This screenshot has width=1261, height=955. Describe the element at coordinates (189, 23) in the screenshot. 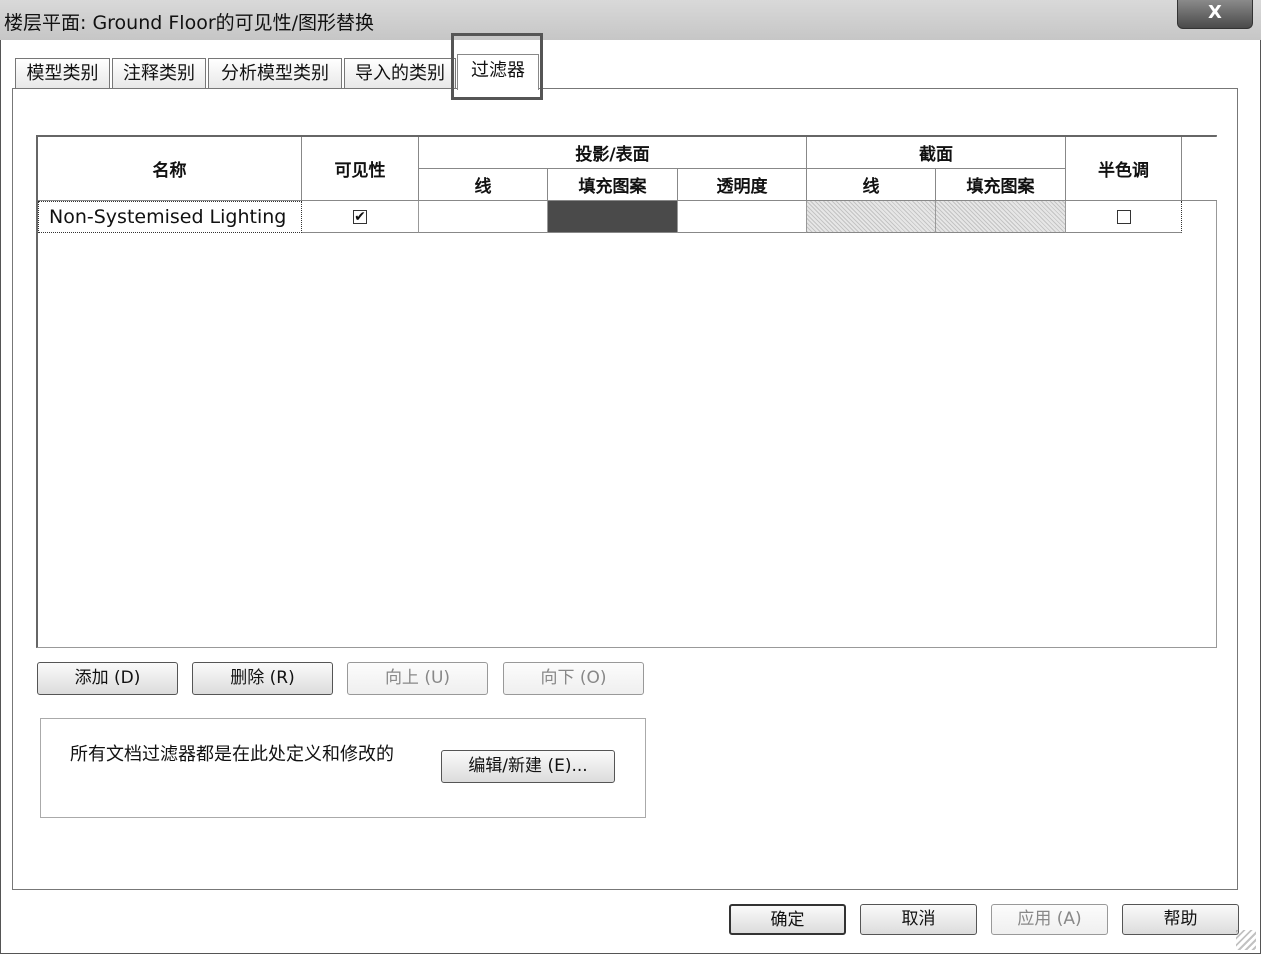

I see `window-title: 楼层平面: Ground Floor的可见性/图形替换` at that location.